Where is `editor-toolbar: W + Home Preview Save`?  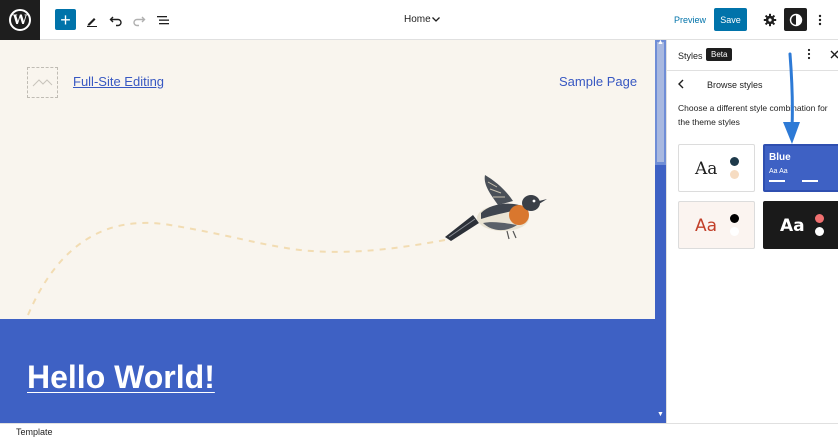
editor-toolbar: W + Home Preview Save is located at coordinates (419, 20).